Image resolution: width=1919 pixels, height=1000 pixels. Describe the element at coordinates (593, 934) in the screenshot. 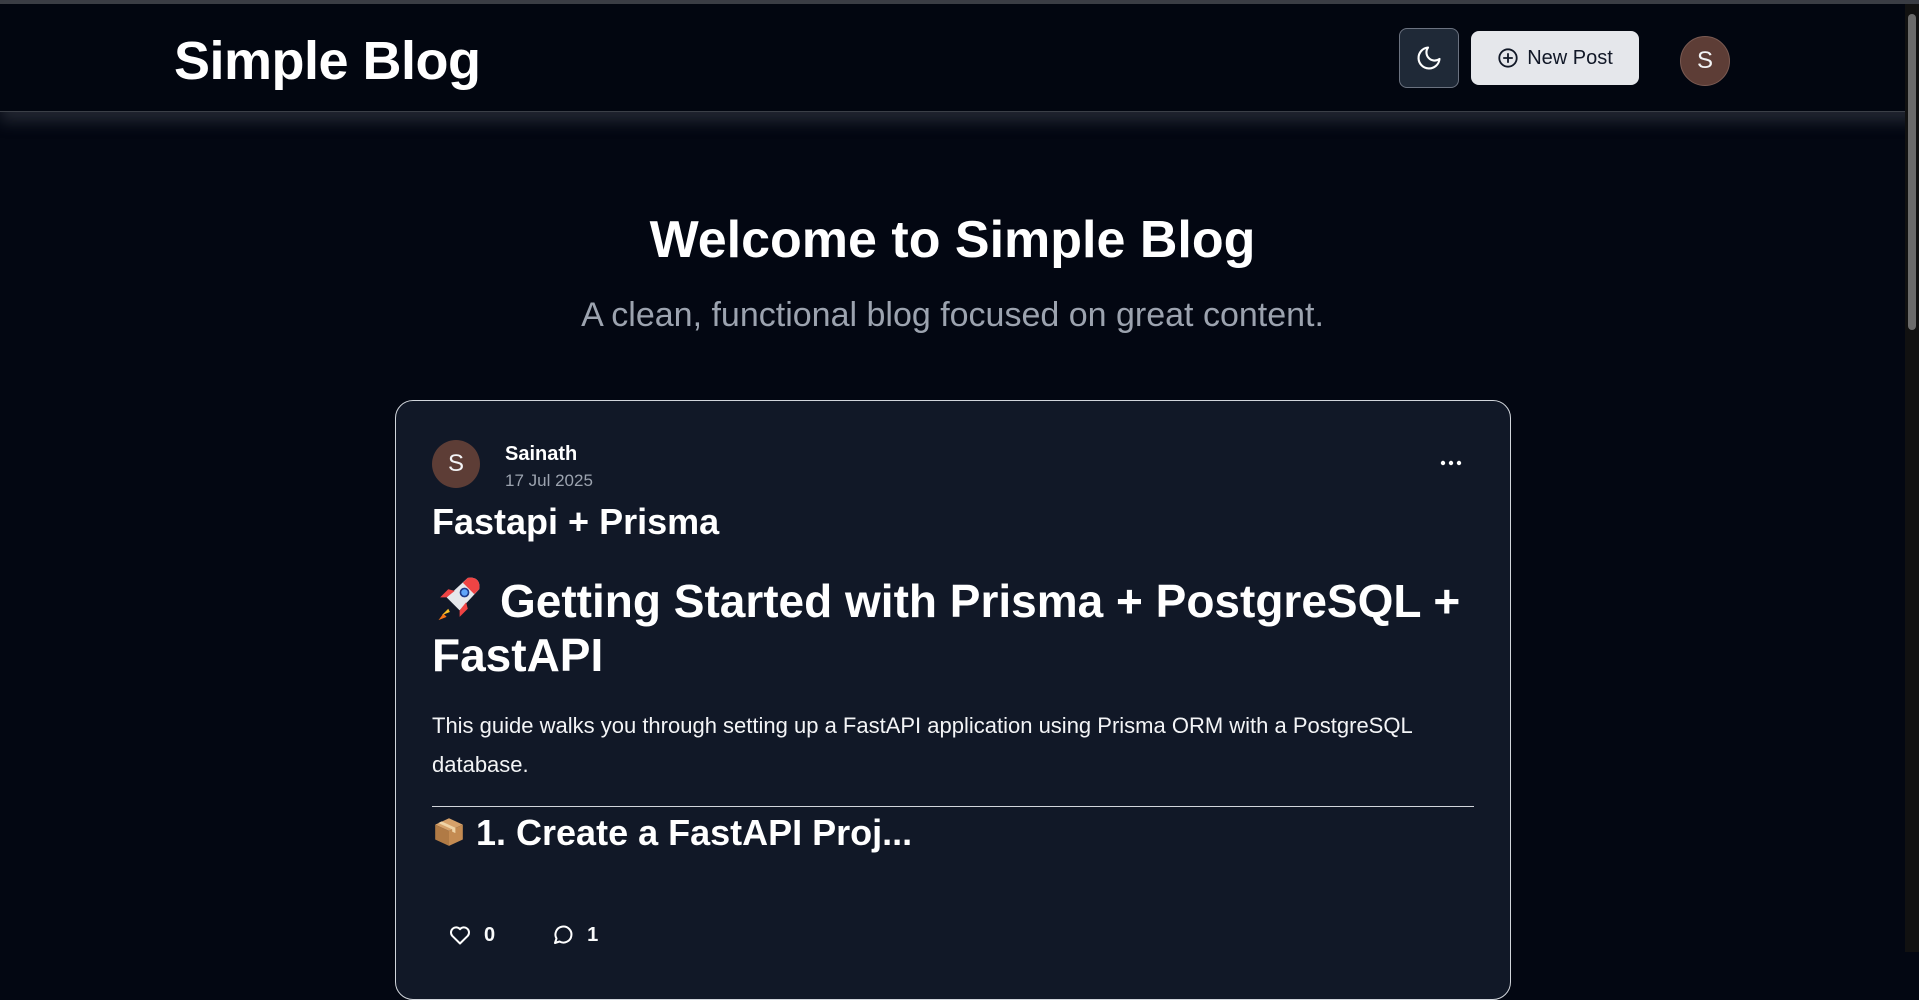

I see `comment-count: 1` at that location.